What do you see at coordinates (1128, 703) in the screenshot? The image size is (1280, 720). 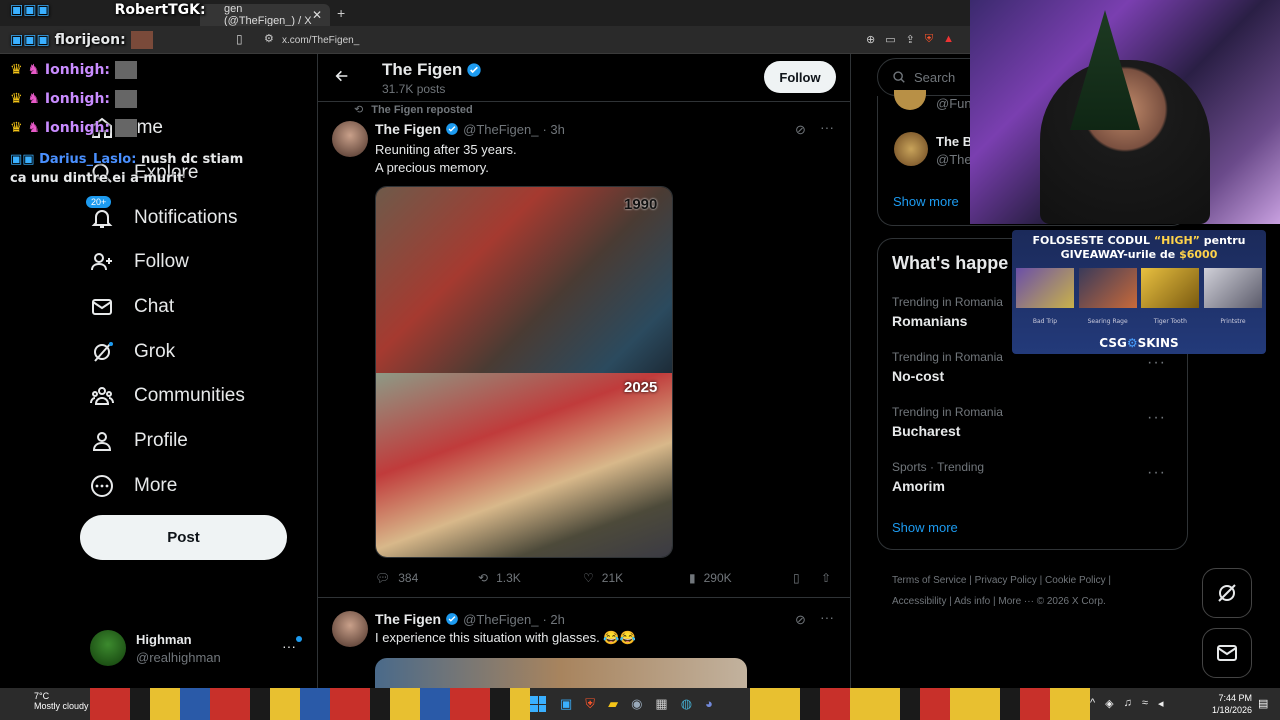 I see `microphone-icon: ♫` at bounding box center [1128, 703].